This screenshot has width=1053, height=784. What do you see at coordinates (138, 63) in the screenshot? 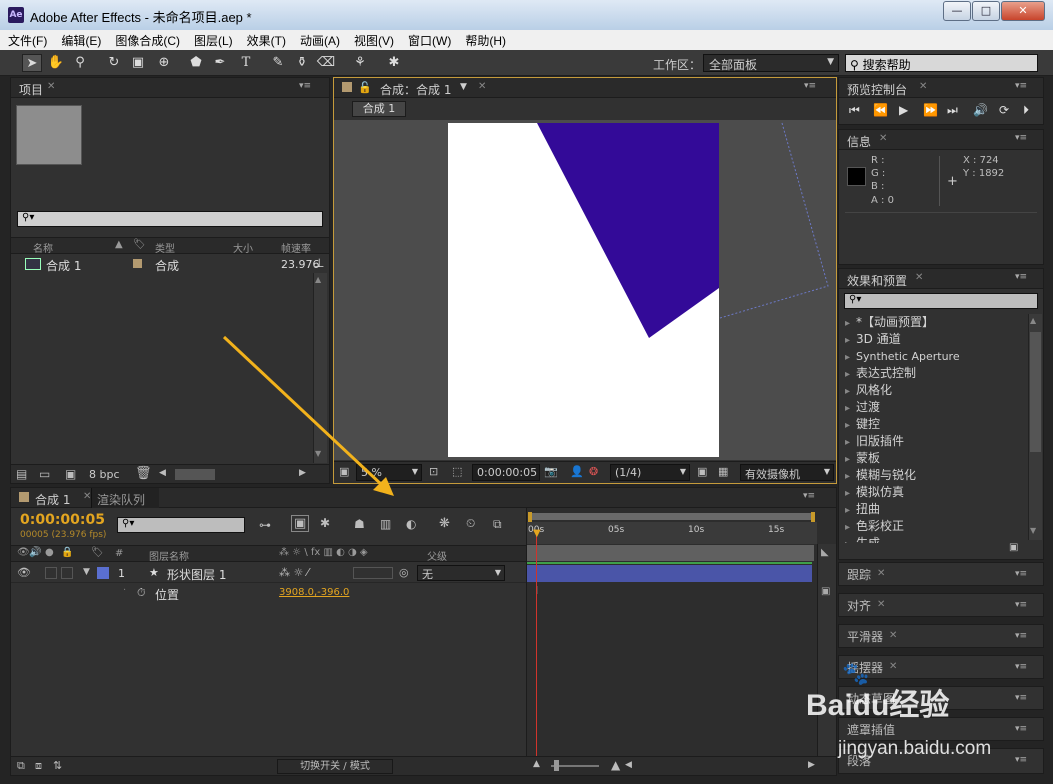
I see `camera-tool-icon: ▣` at bounding box center [138, 63].